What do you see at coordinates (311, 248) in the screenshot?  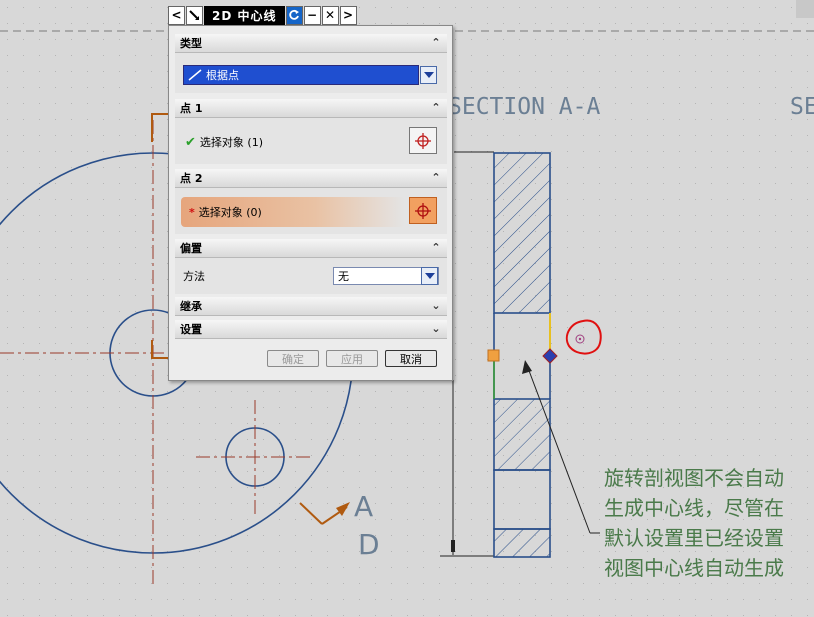 I see `offset-section-header: 偏置 ⌃` at bounding box center [311, 248].